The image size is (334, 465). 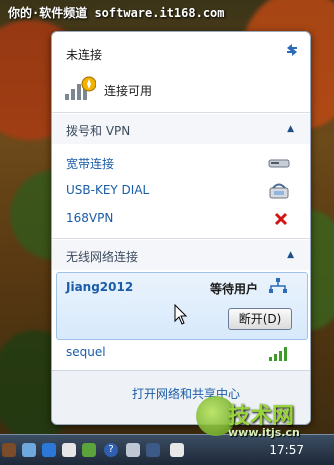 I want to click on network-share-icon, so click(x=278, y=286).